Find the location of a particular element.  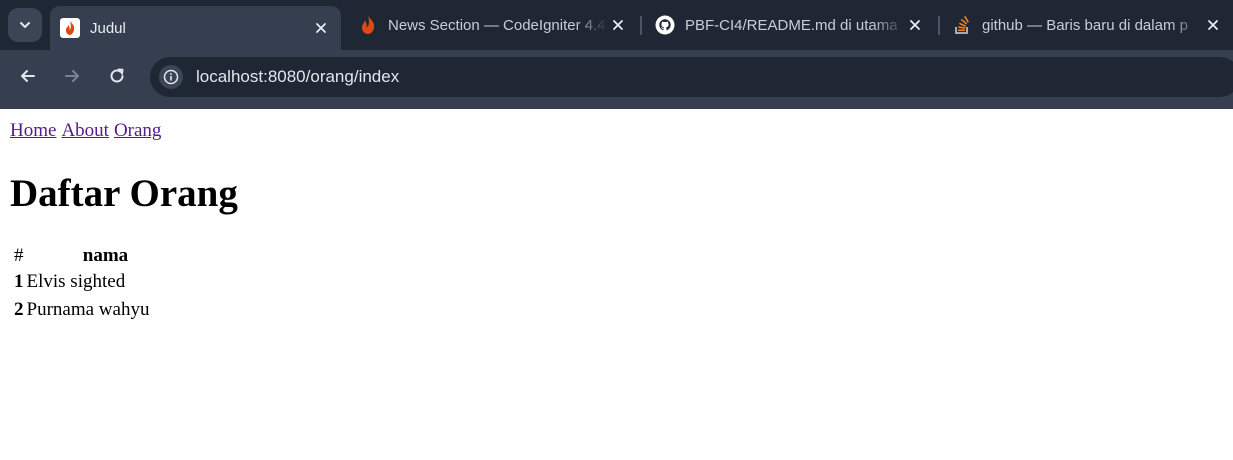

nav-links: Home About Orang is located at coordinates (88, 131).